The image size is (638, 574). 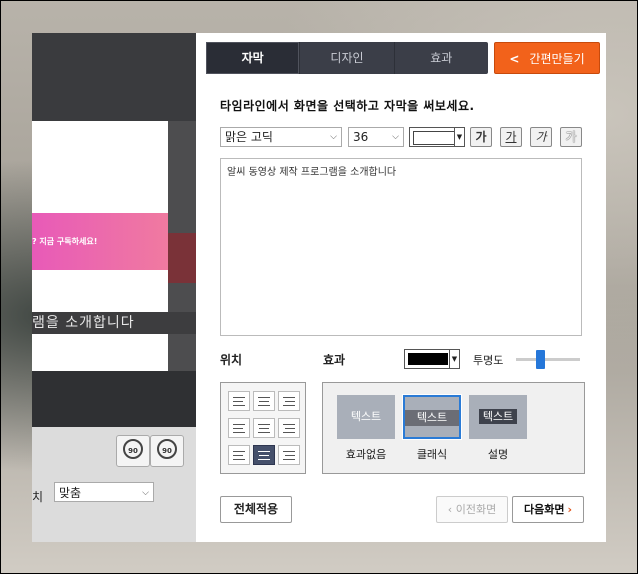 What do you see at coordinates (347, 106) in the screenshot?
I see `instruction-text: 타임라인에서 화면을 선택하고 자막을 써보세요.` at bounding box center [347, 106].